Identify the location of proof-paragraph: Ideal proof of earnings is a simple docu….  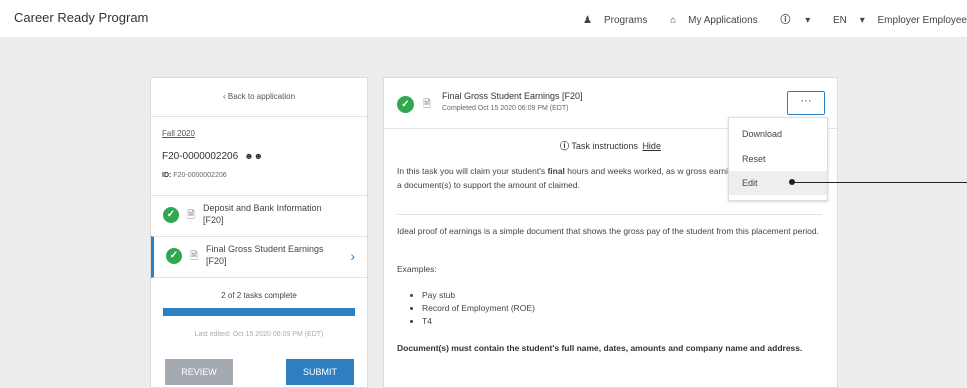
(608, 231).